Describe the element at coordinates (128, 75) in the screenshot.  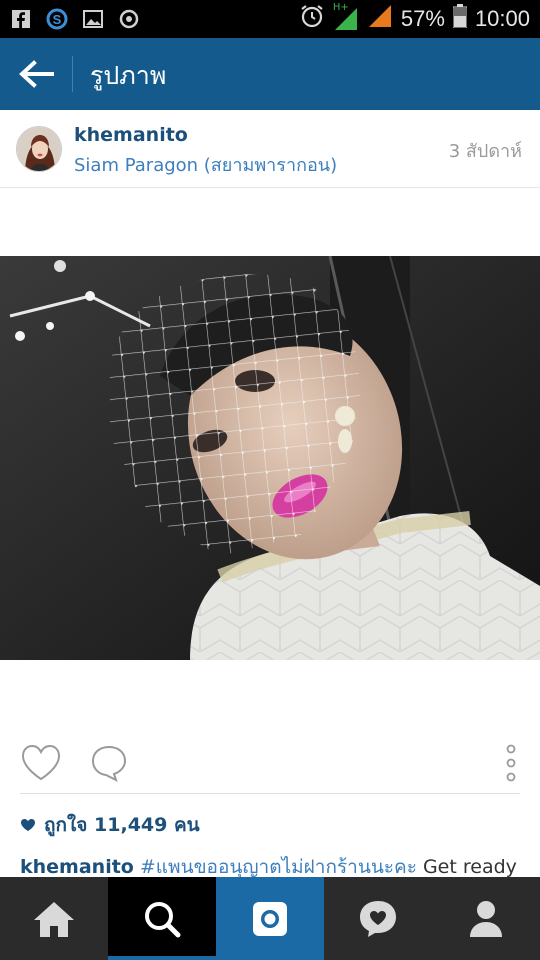
I see `page-title: รูปภาพ` at that location.